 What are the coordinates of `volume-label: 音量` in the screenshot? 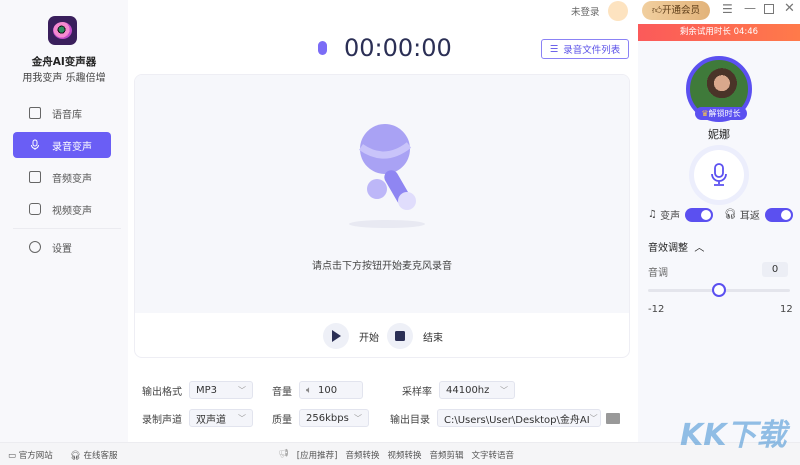 It's located at (282, 392).